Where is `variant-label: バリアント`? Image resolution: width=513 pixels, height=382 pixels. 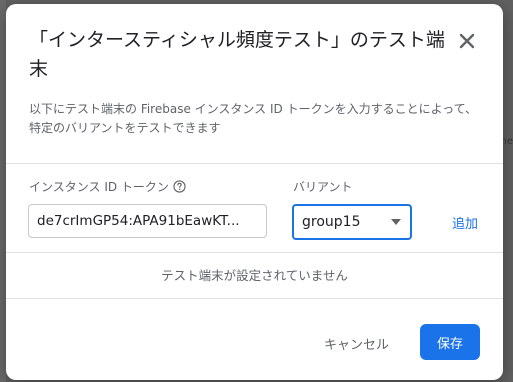 variant-label: バリアント is located at coordinates (323, 187).